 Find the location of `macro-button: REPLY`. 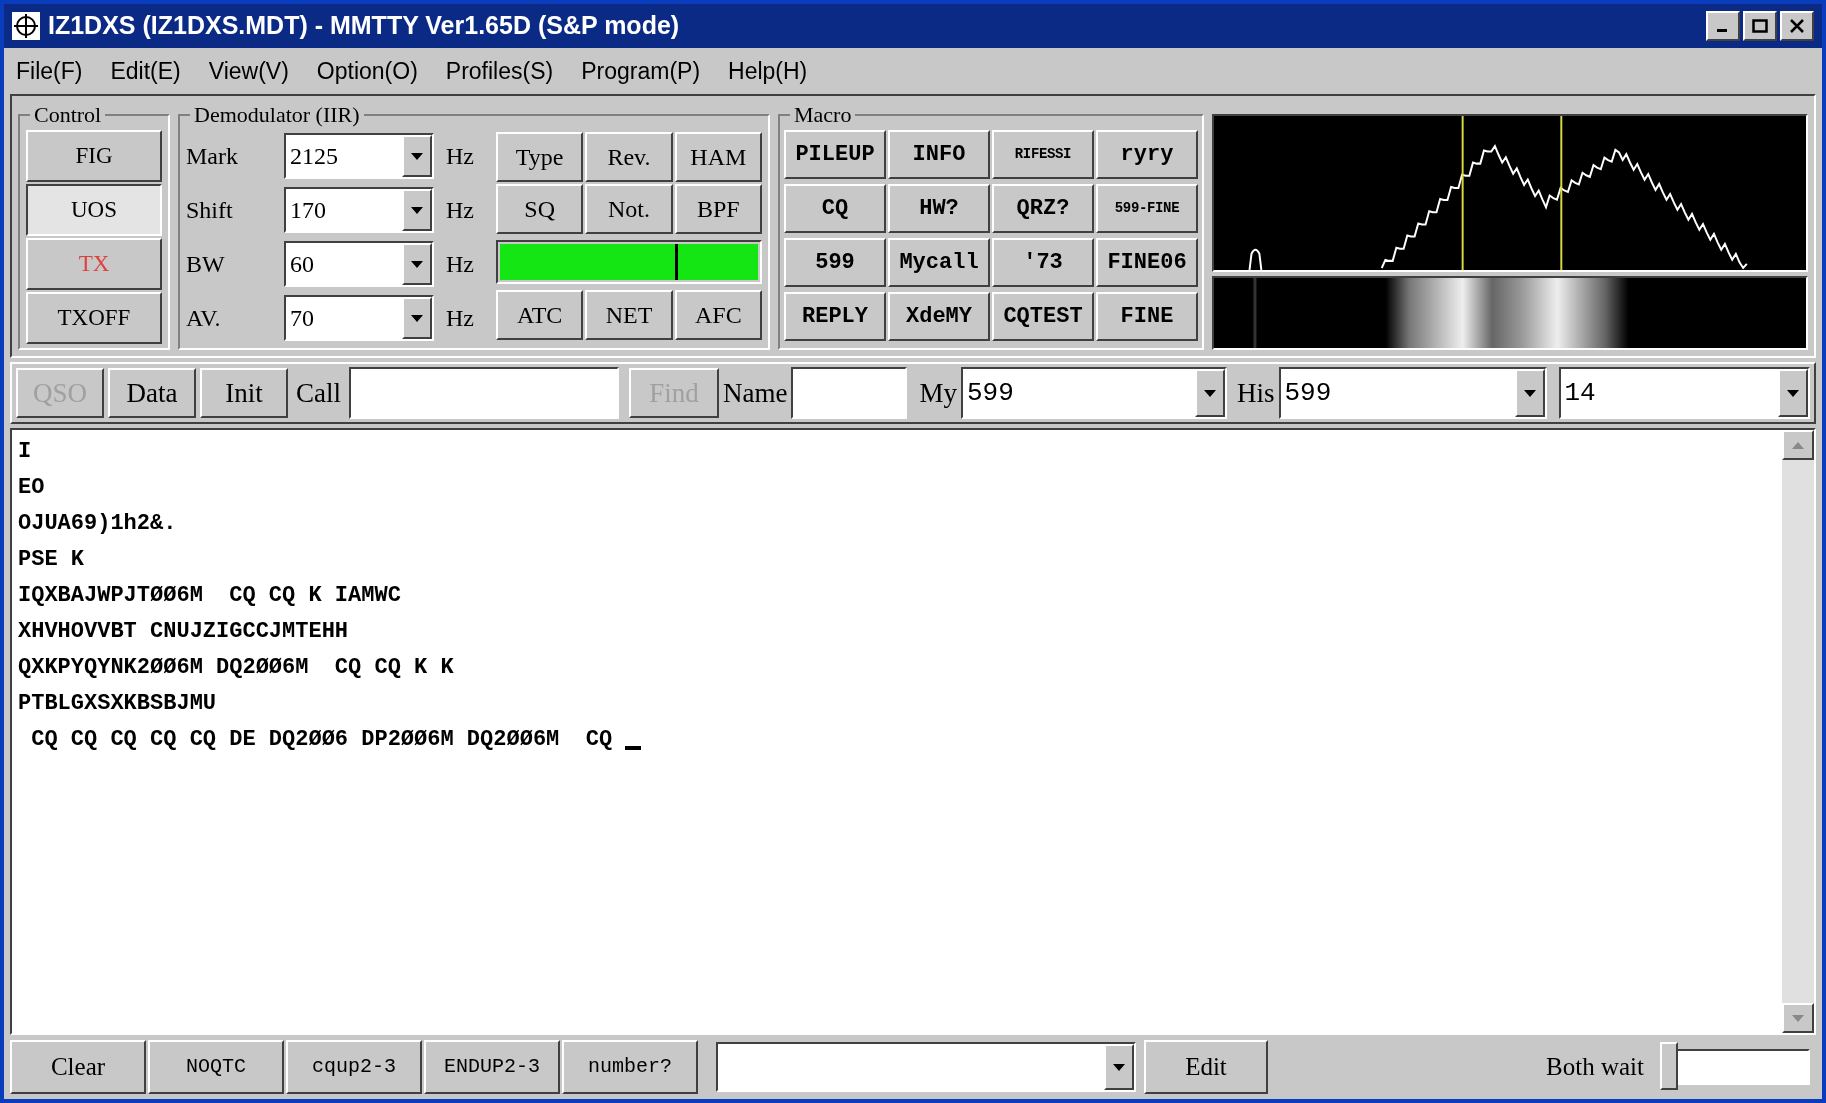

macro-button: REPLY is located at coordinates (835, 316).